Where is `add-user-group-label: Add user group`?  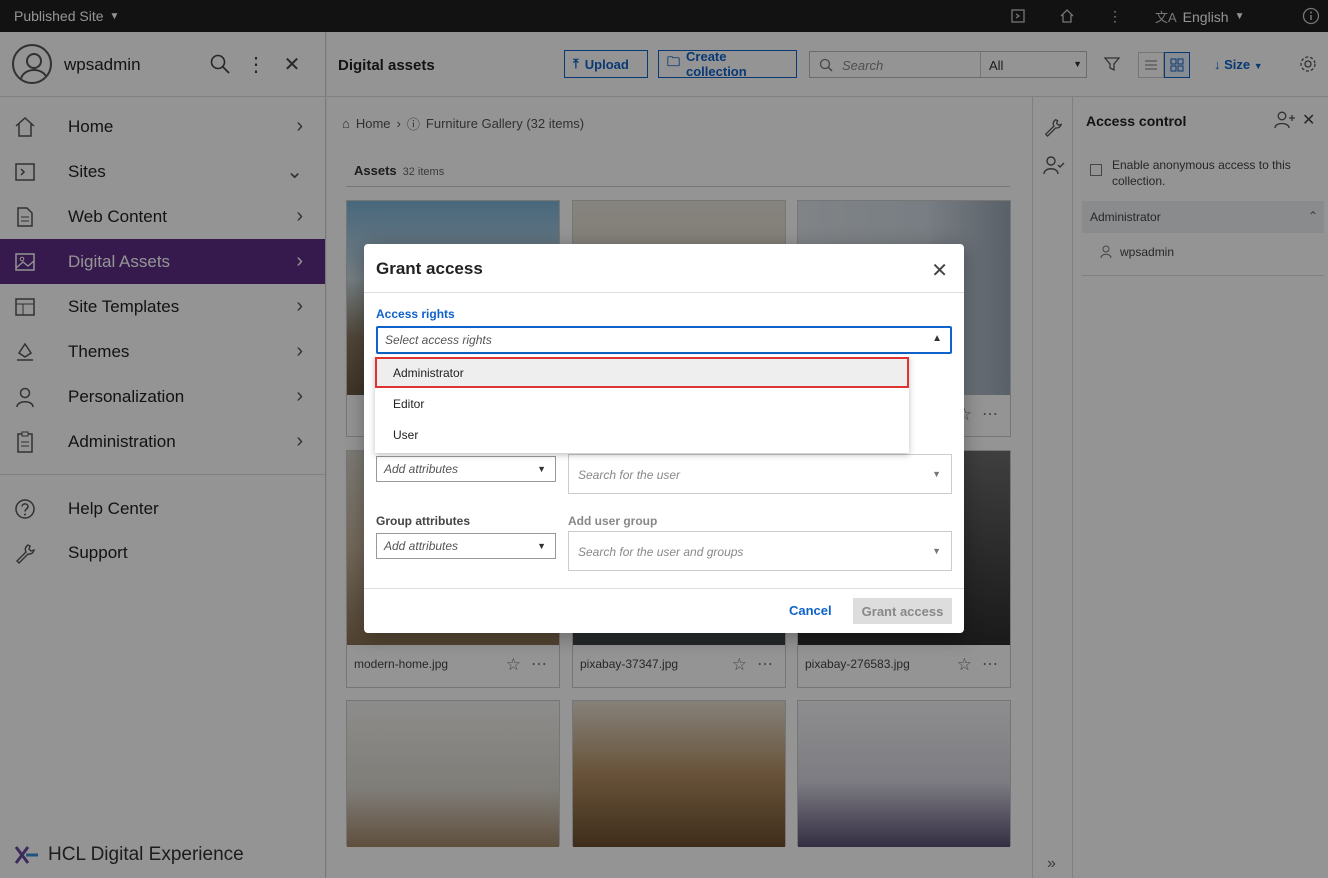 add-user-group-label: Add user group is located at coordinates (613, 521).